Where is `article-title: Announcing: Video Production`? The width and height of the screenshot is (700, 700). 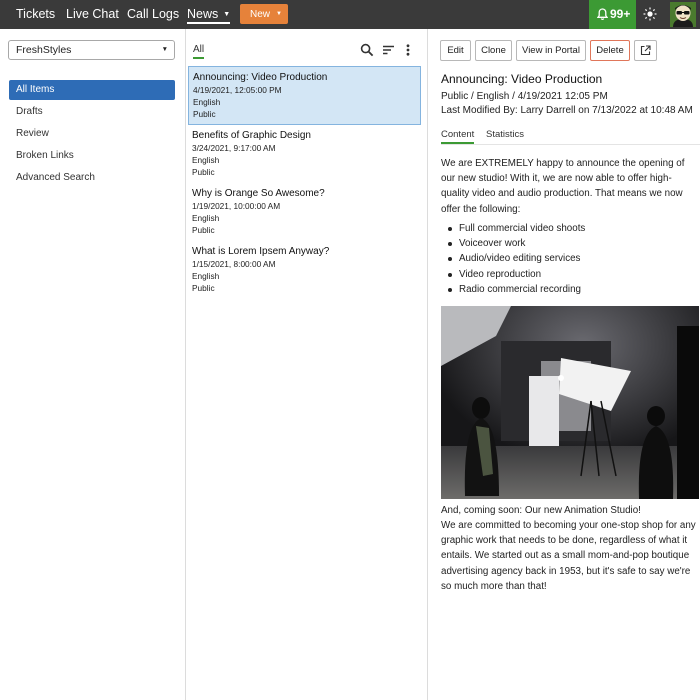 article-title: Announcing: Video Production is located at coordinates (522, 79).